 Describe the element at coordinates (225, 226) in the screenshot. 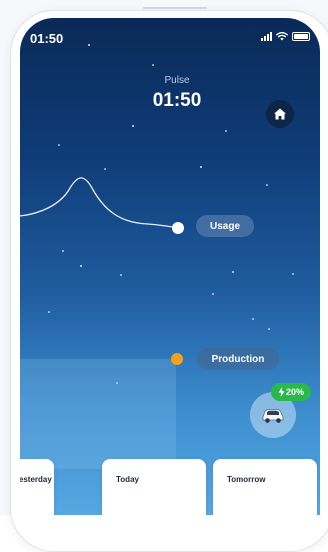

I see `usage-label: Usage` at that location.